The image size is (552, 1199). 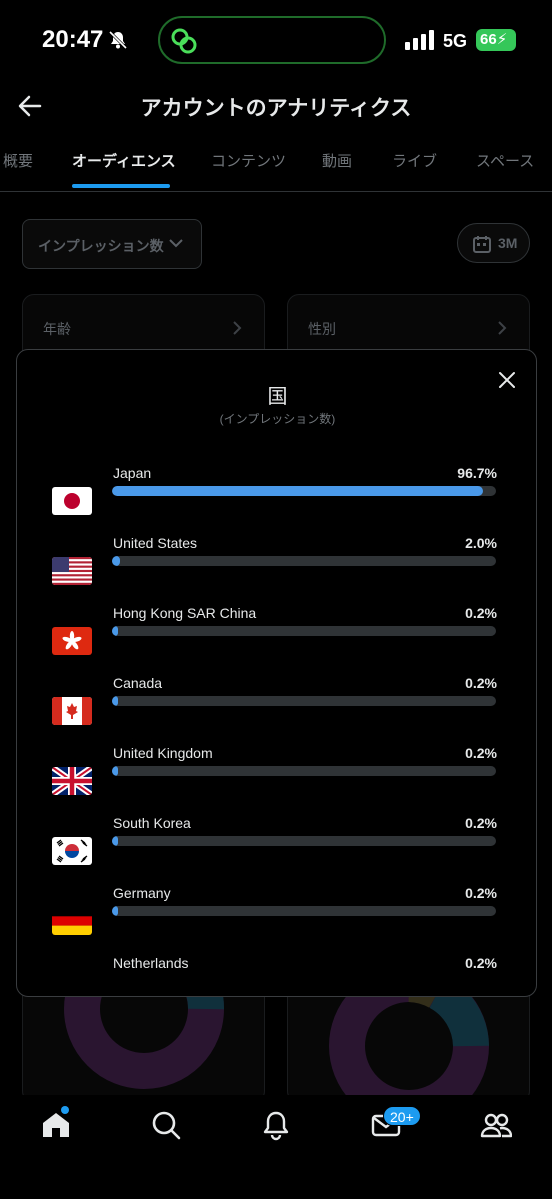 What do you see at coordinates (337, 160) in the screenshot?
I see `tab-video: 動画` at bounding box center [337, 160].